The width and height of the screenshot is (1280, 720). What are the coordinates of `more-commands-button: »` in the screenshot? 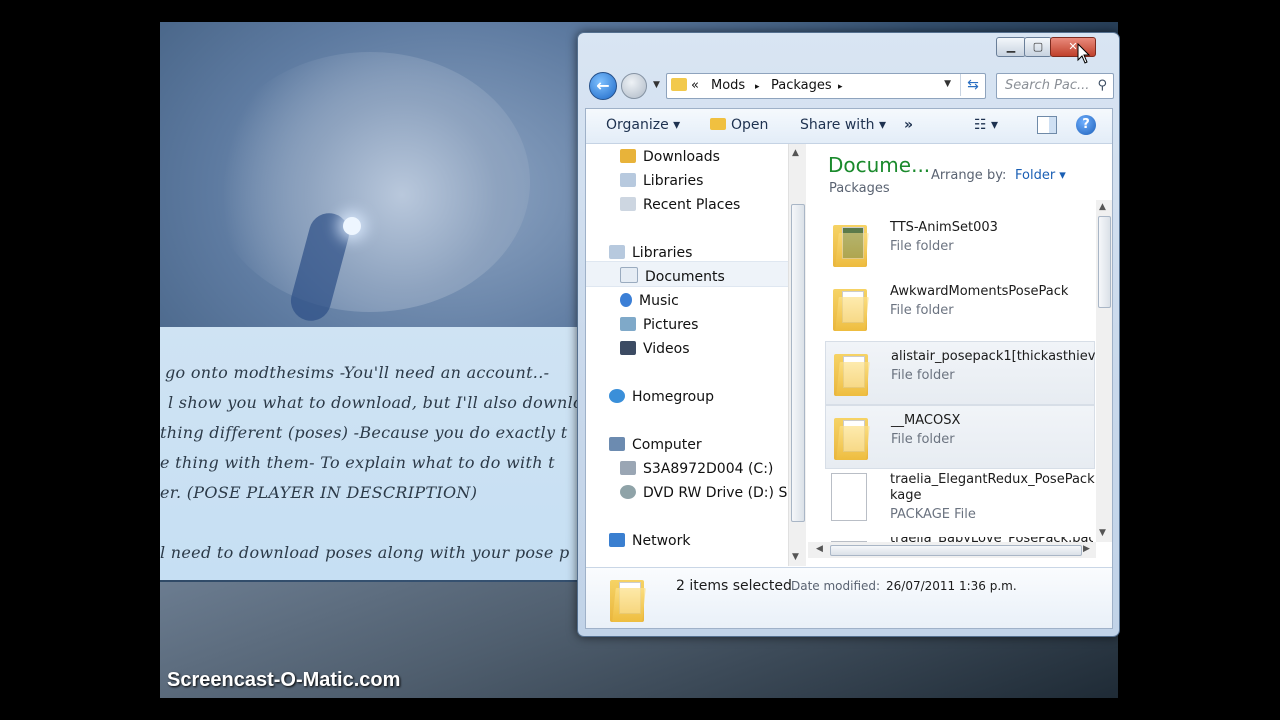 It's located at (908, 125).